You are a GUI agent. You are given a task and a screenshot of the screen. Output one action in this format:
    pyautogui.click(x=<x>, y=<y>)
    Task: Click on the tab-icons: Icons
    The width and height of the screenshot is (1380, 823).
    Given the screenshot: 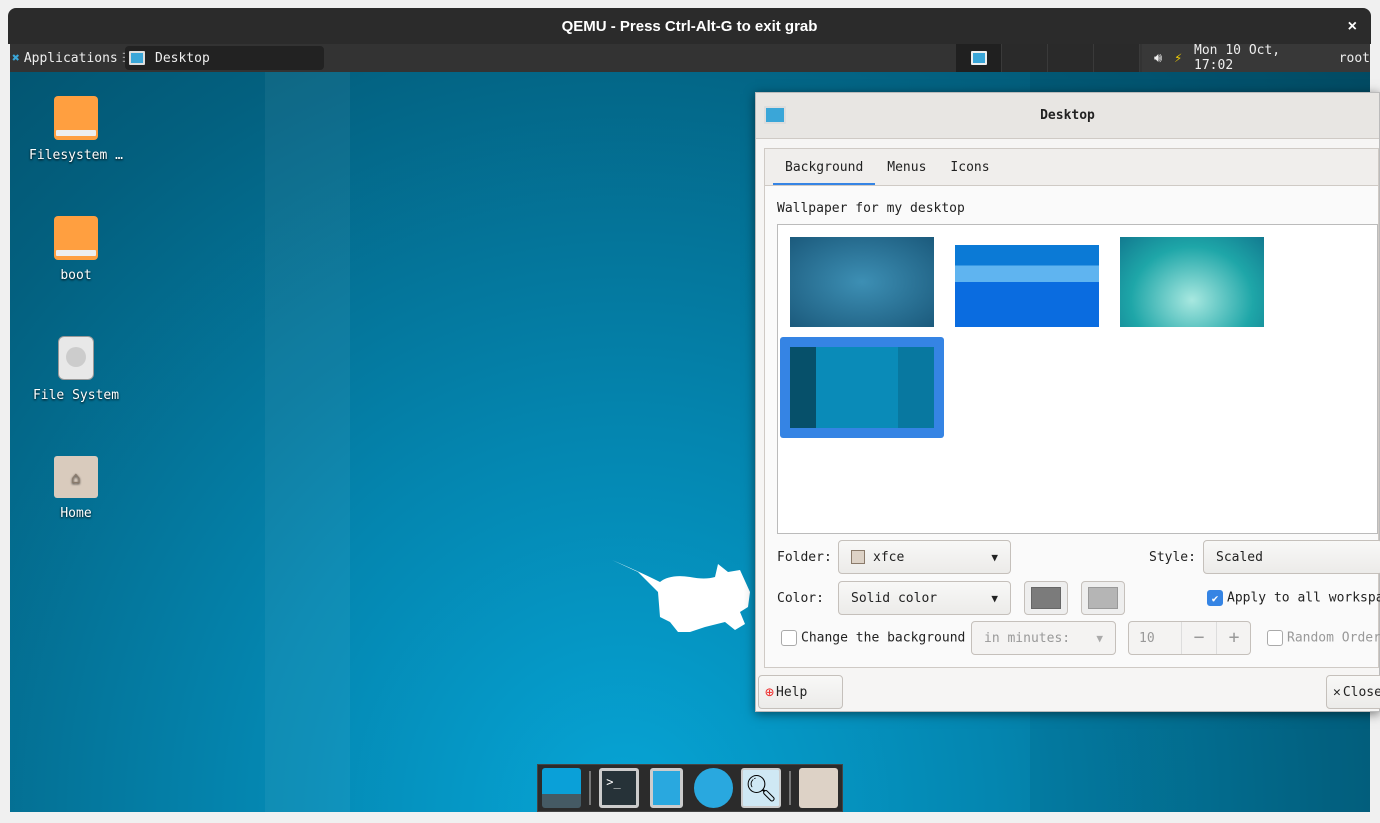 What is the action you would take?
    pyautogui.click(x=969, y=167)
    